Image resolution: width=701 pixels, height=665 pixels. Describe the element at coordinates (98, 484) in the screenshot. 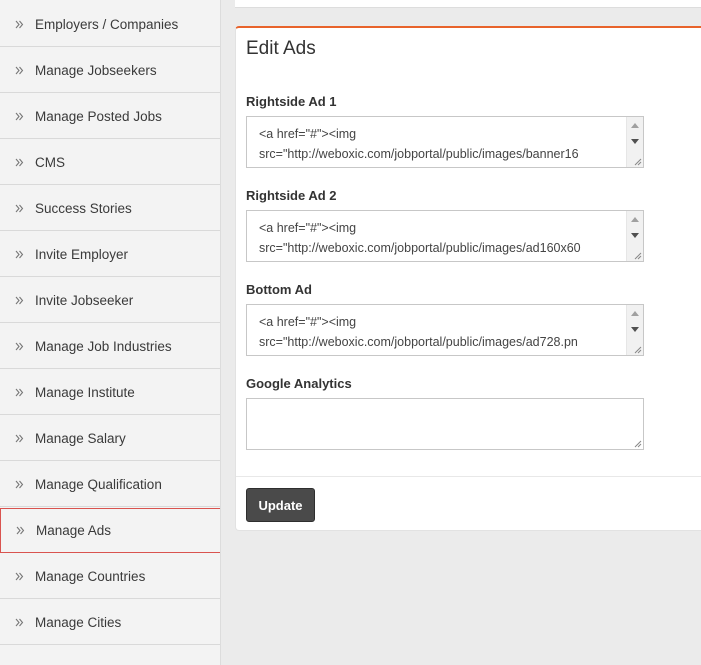

I see `sidebar-item-label: Manage Qualification` at that location.